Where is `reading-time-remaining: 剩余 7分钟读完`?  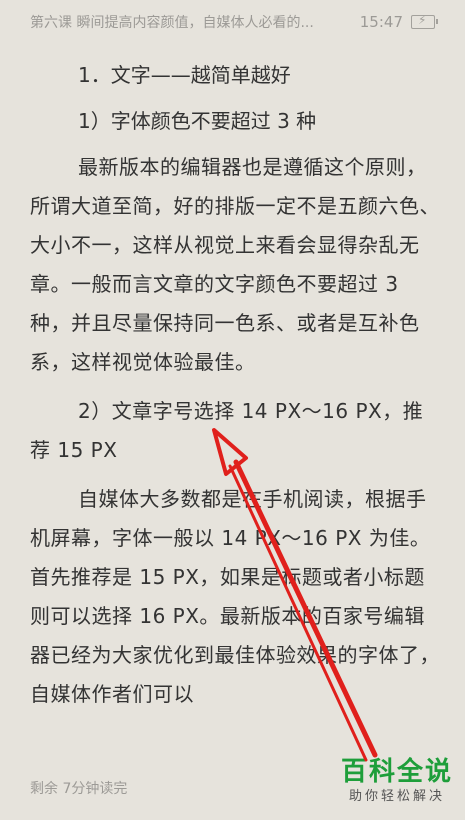
reading-time-remaining: 剩余 7分钟读完 is located at coordinates (79, 789).